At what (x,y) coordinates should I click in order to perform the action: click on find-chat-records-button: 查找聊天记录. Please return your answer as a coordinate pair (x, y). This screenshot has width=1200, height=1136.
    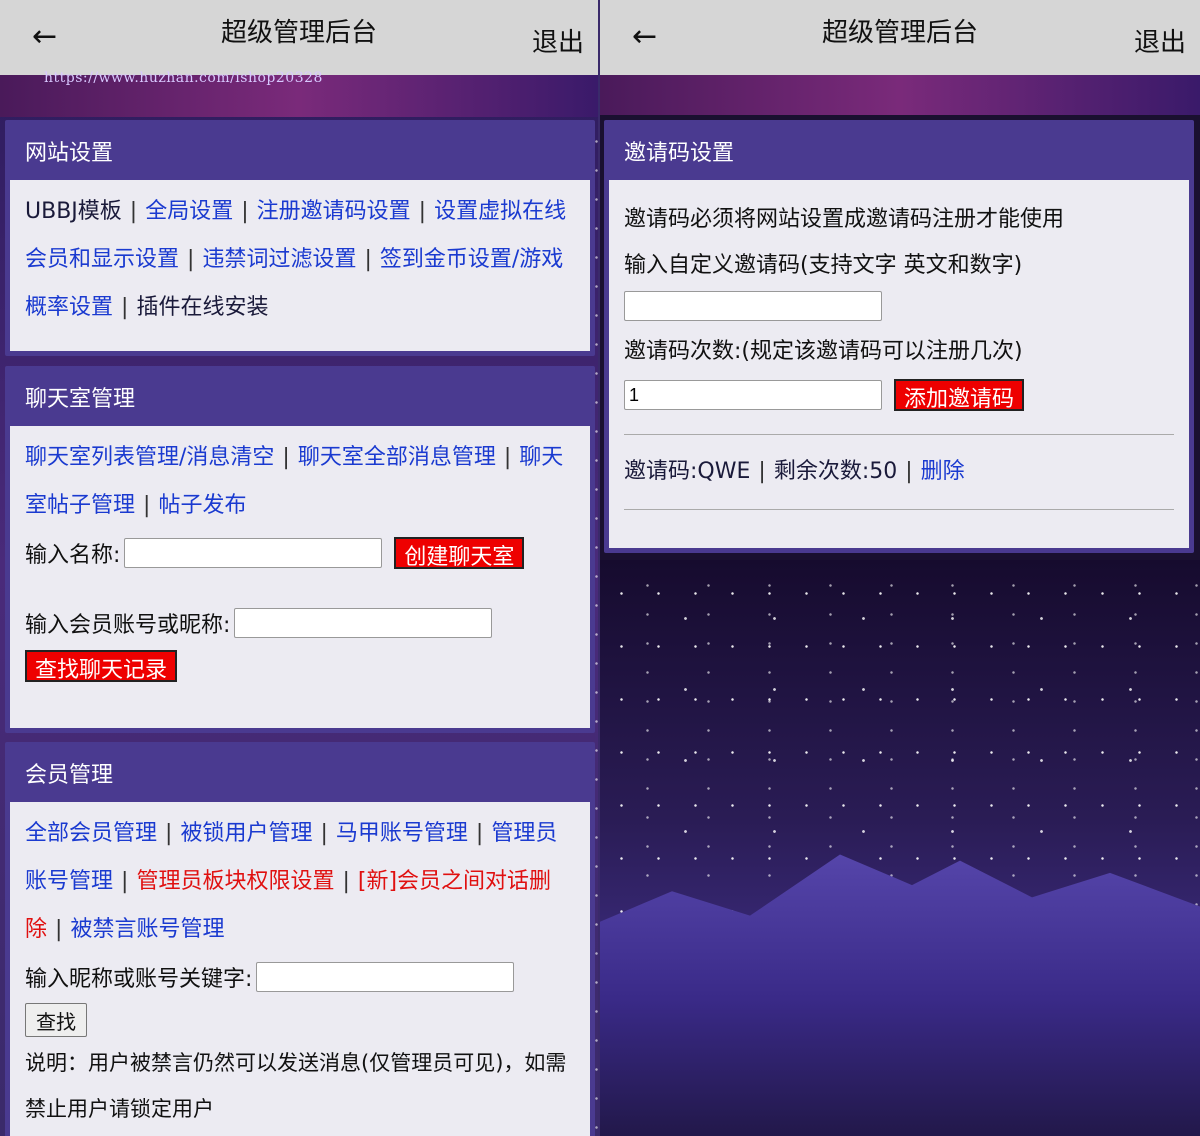
    Looking at the image, I should click on (101, 666).